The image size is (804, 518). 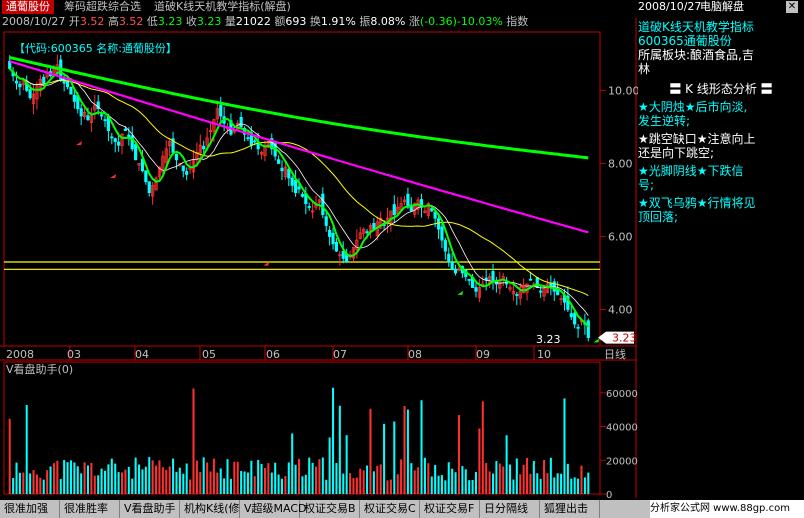 What do you see at coordinates (658, 217) in the screenshot?
I see `pattern-item-cont: 顶回落;` at bounding box center [658, 217].